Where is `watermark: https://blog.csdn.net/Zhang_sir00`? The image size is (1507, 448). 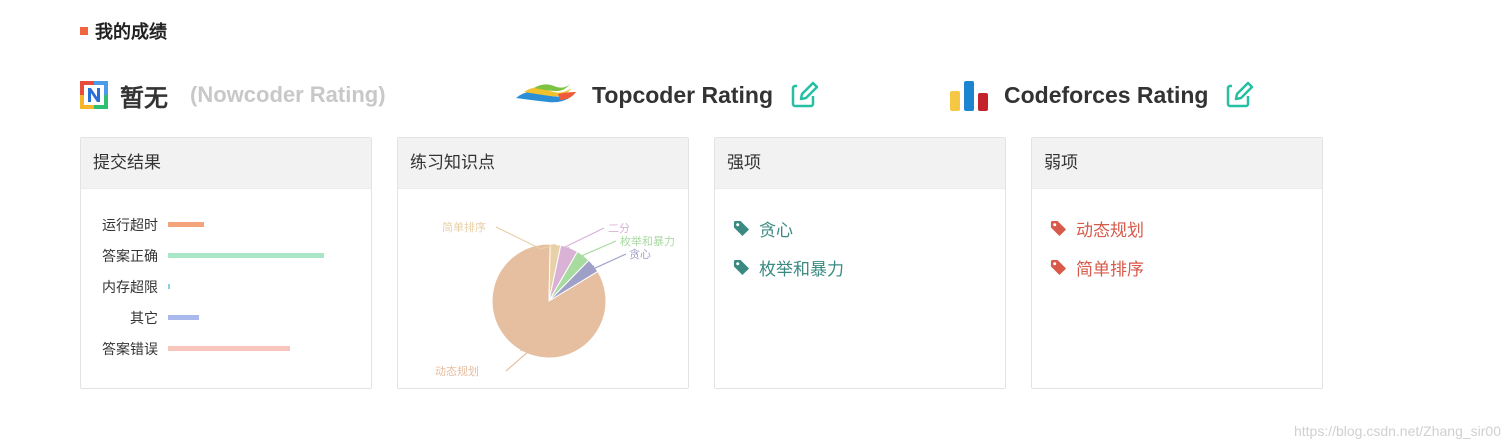 watermark: https://blog.csdn.net/Zhang_sir00 is located at coordinates (1397, 431).